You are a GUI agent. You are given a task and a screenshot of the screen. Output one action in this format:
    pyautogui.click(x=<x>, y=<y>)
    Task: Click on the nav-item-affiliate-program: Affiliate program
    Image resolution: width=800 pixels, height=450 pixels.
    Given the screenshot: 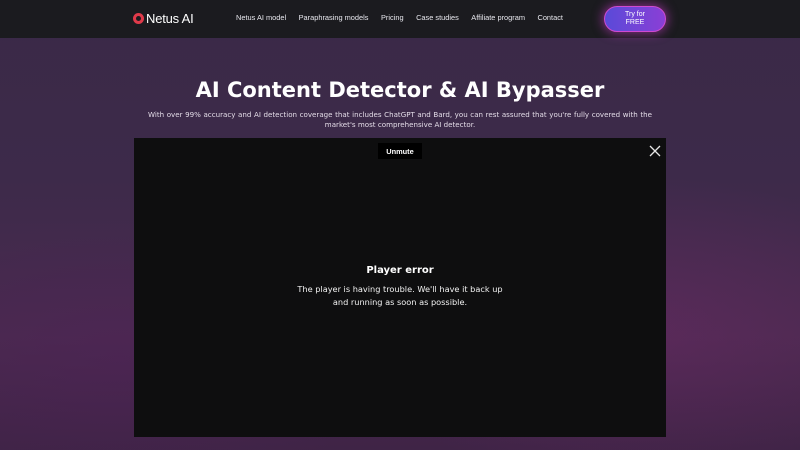 What is the action you would take?
    pyautogui.click(x=498, y=17)
    